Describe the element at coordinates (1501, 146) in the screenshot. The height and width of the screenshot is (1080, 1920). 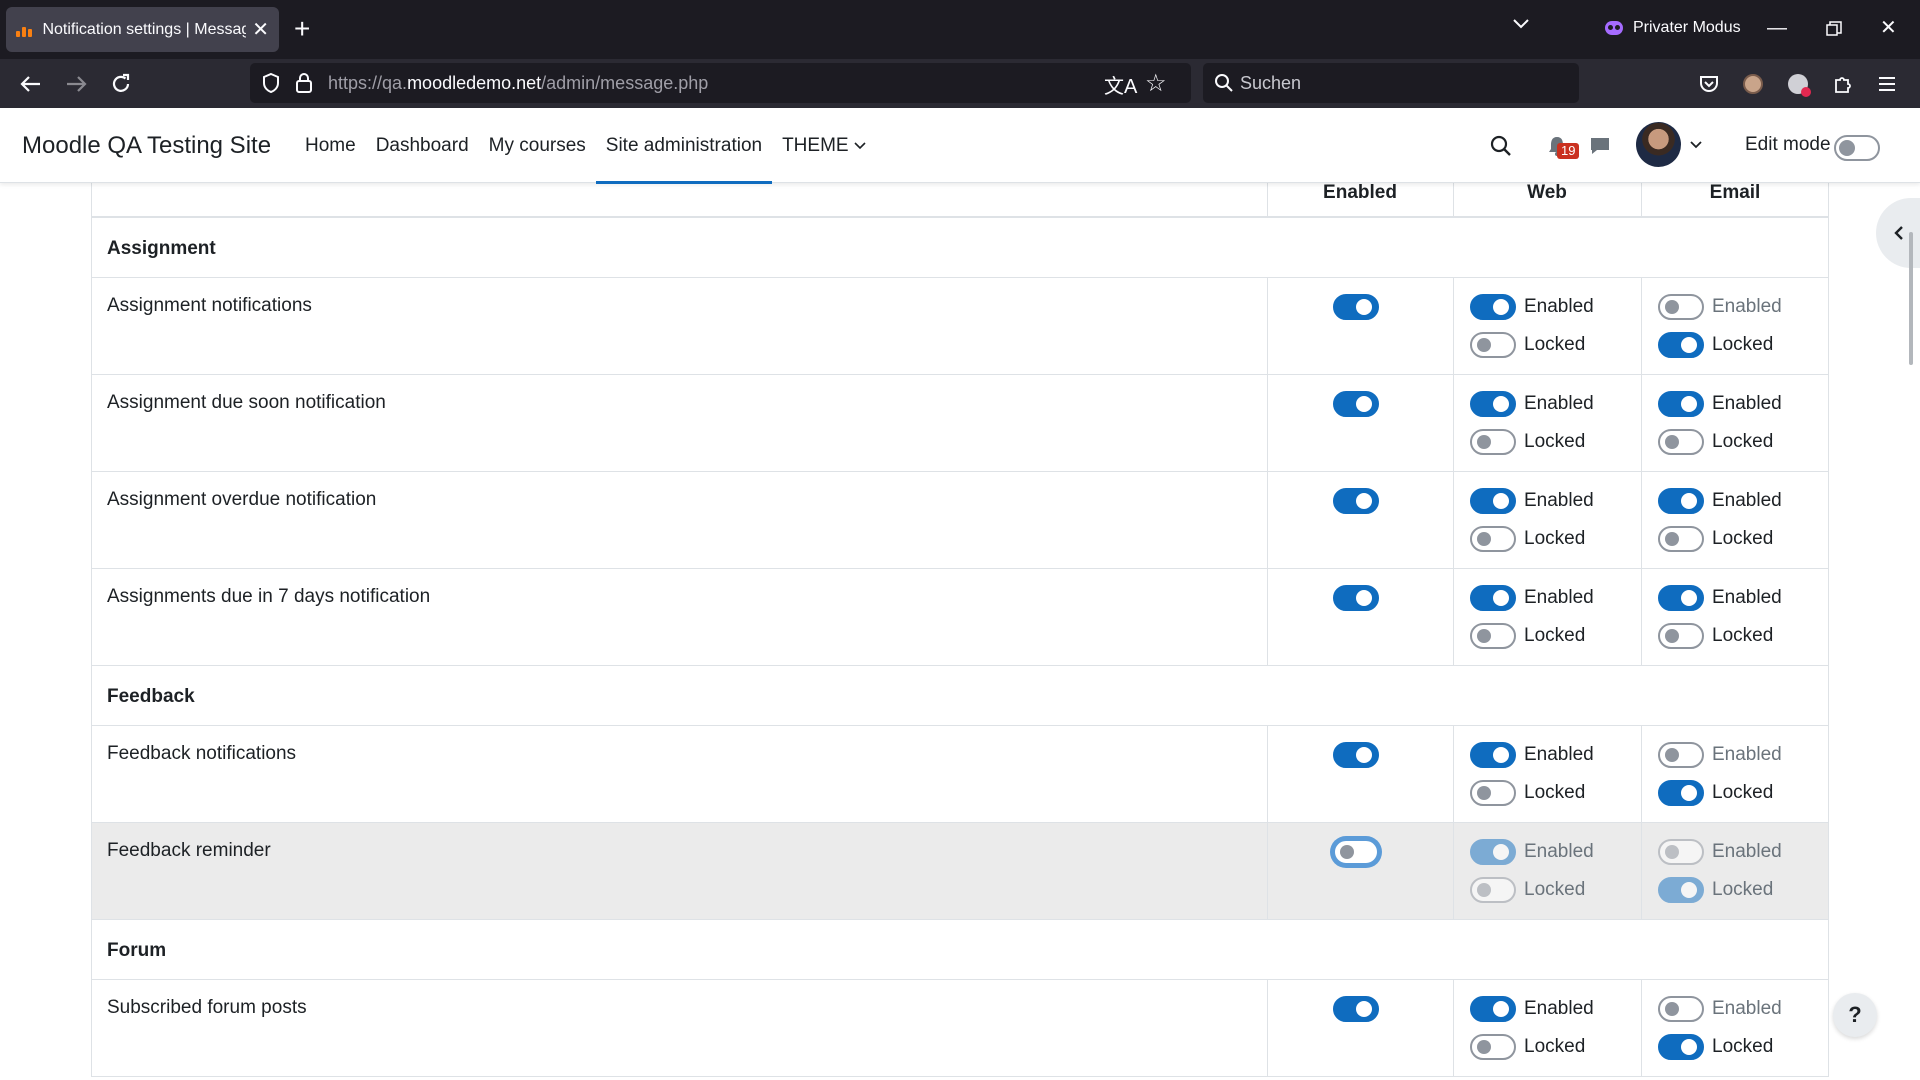
I see `search-icon` at that location.